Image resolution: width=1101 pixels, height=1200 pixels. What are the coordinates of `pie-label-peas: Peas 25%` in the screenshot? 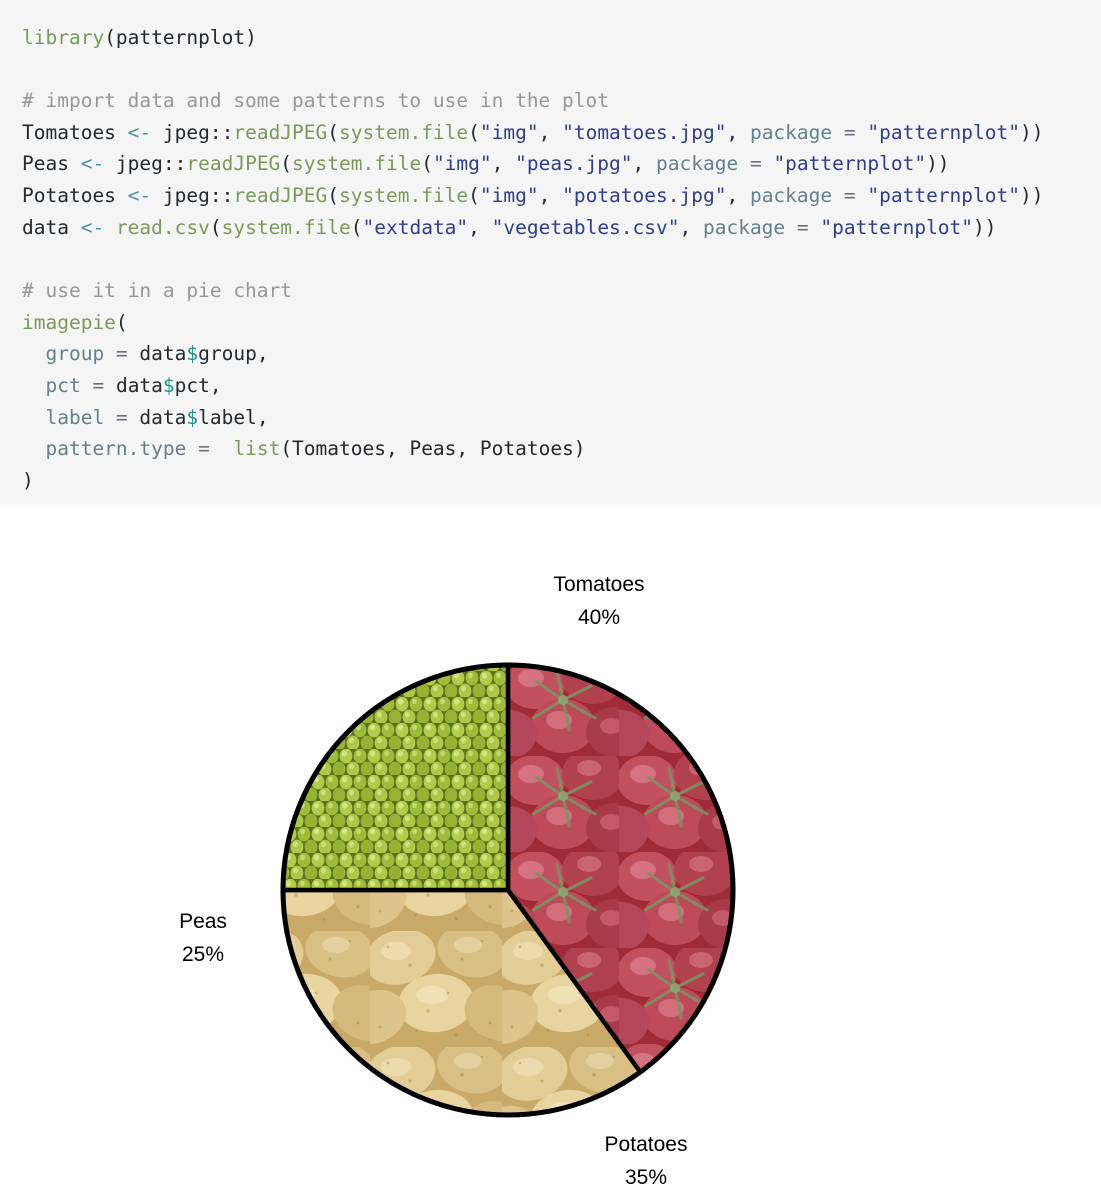 It's located at (203, 938).